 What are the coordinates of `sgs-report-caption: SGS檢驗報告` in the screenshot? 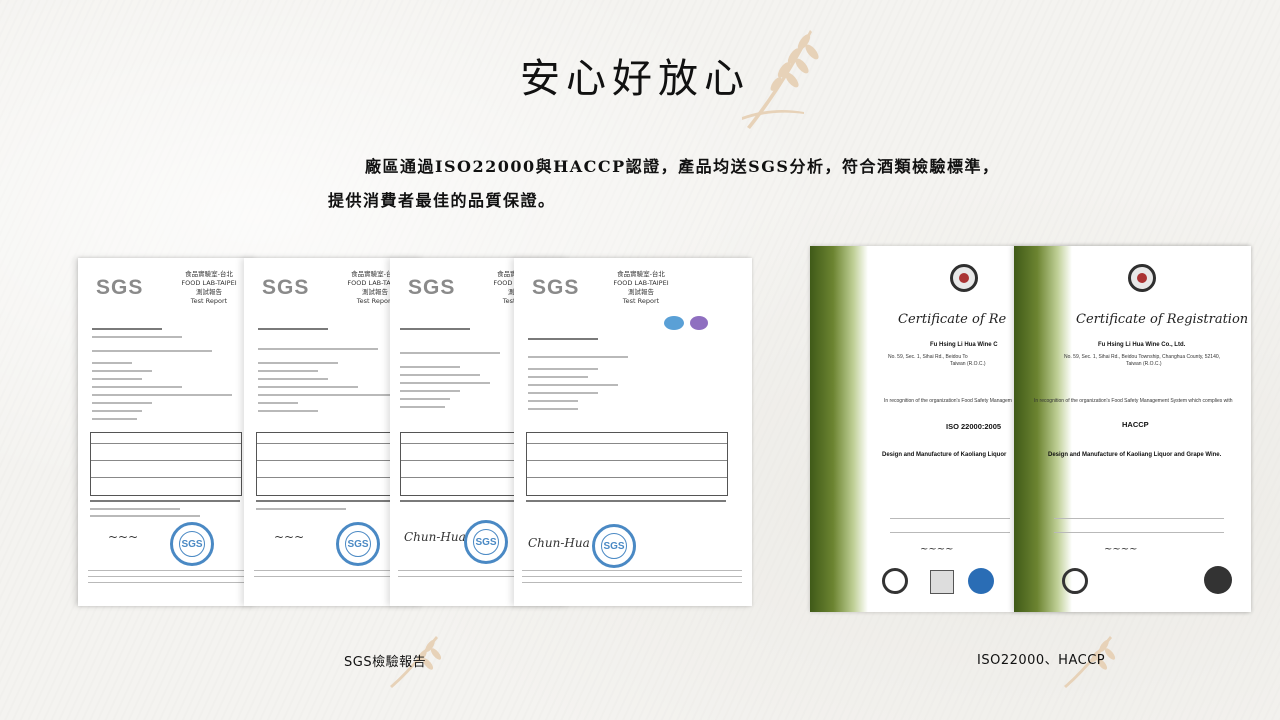 It's located at (385, 662).